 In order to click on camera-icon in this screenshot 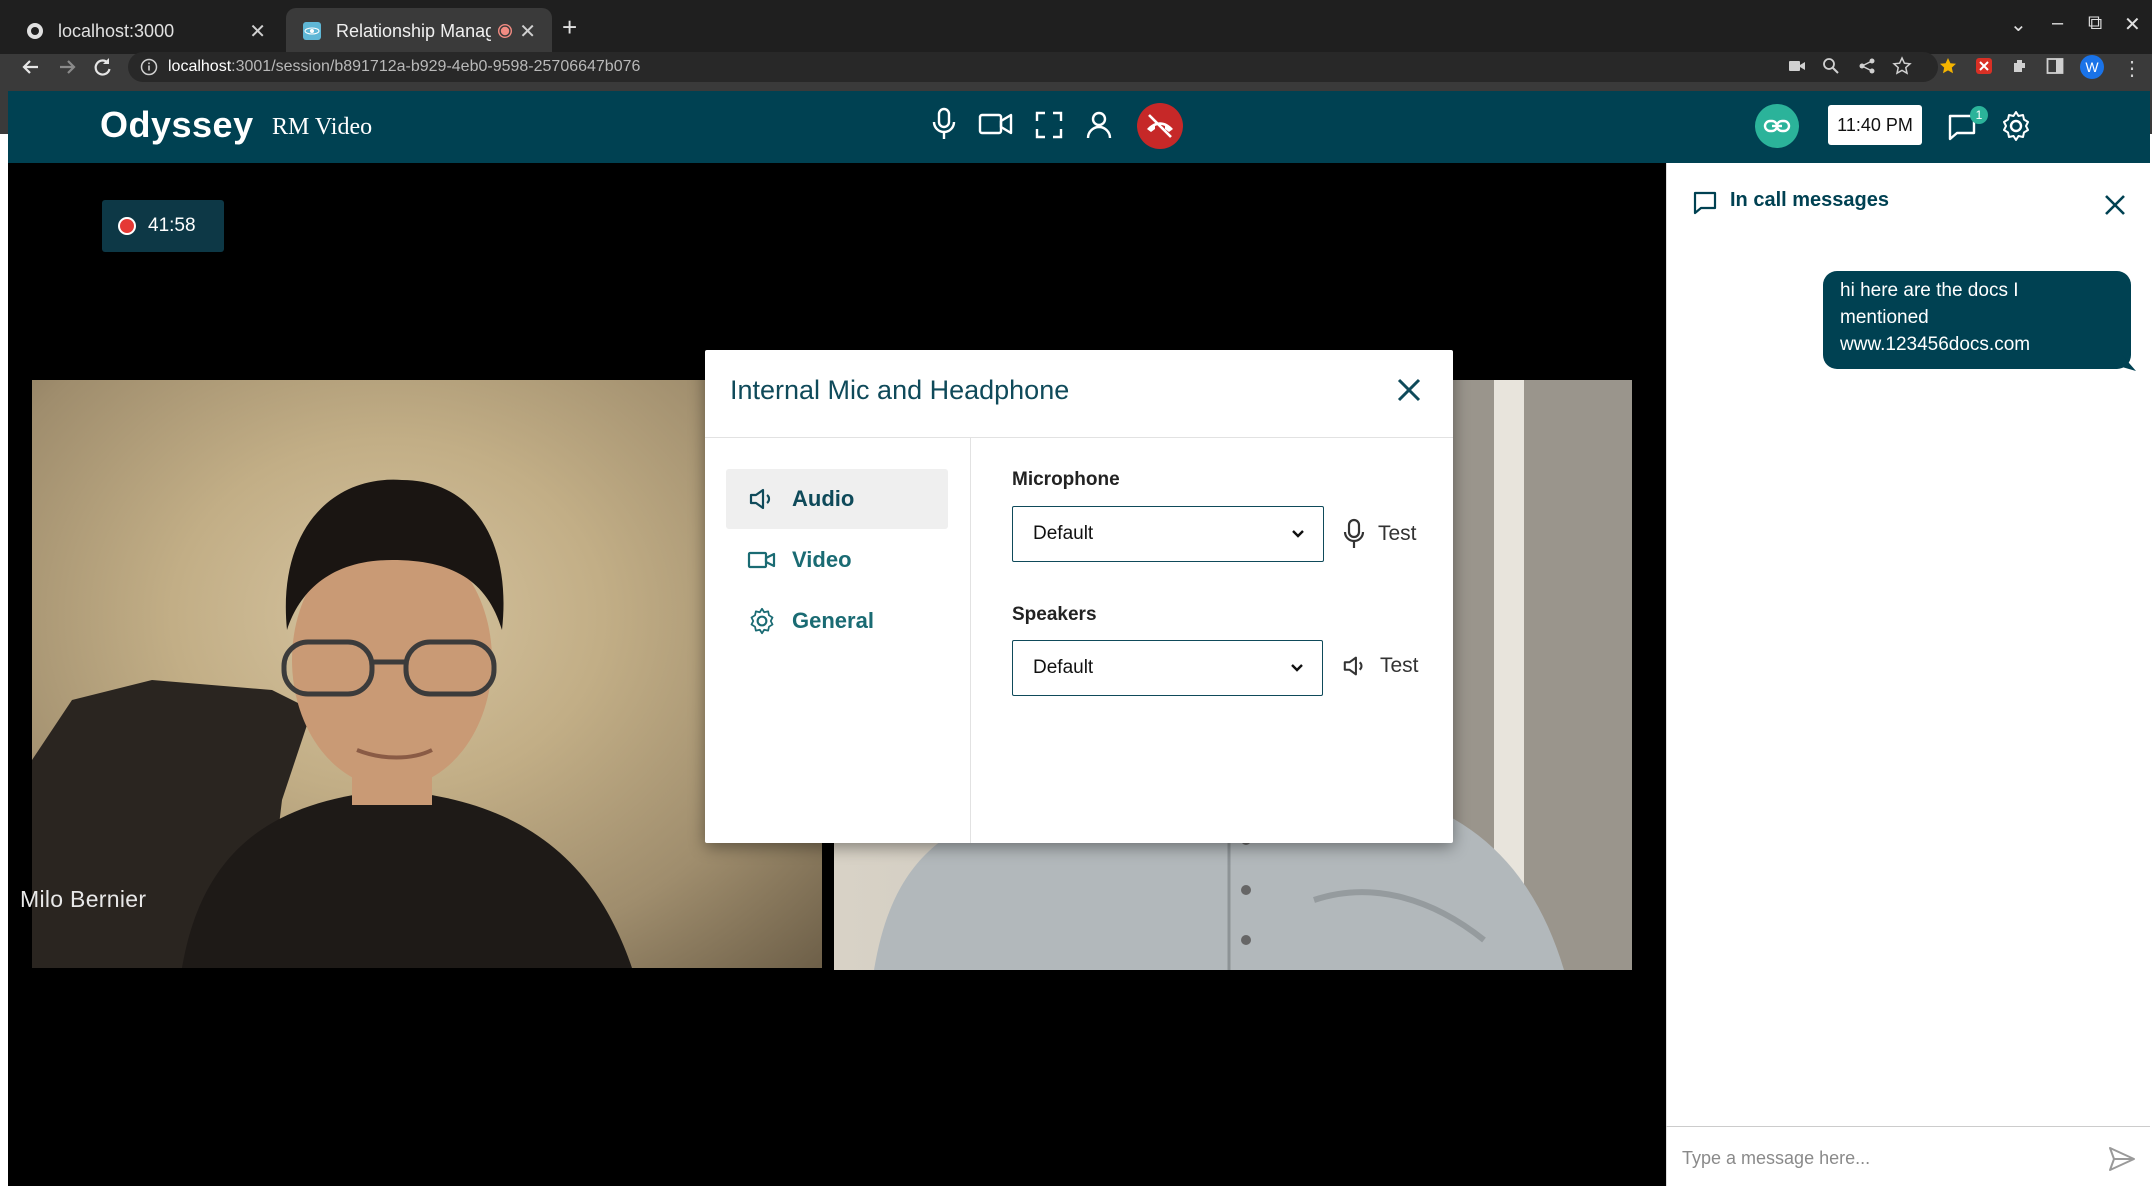, I will do `click(762, 560)`.